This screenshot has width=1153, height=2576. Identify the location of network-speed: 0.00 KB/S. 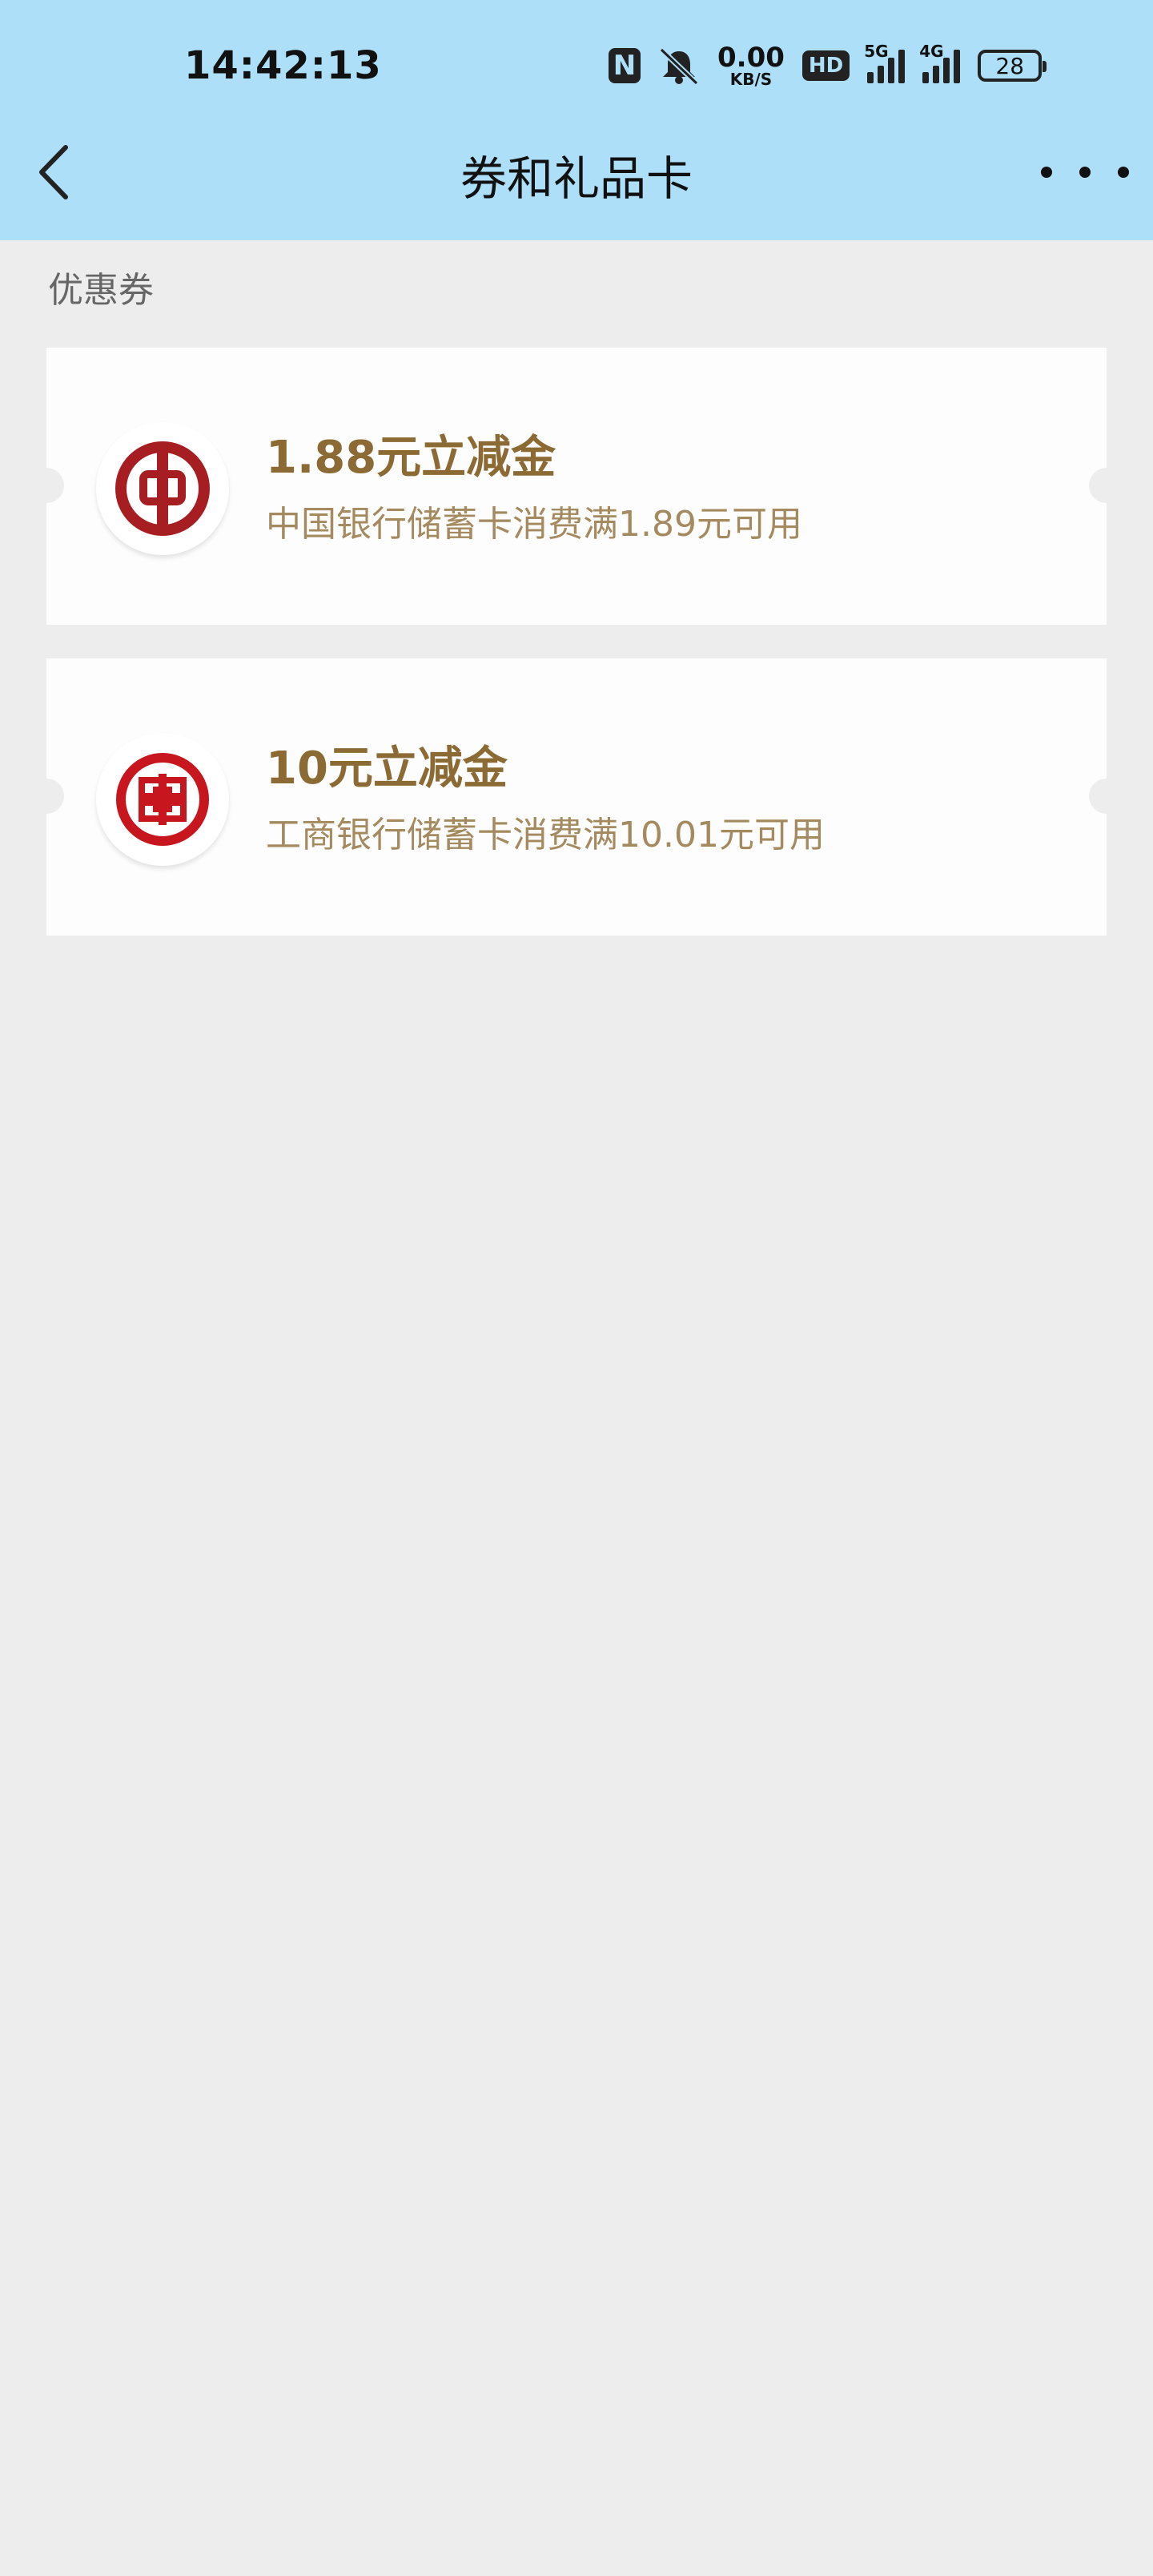
(751, 65).